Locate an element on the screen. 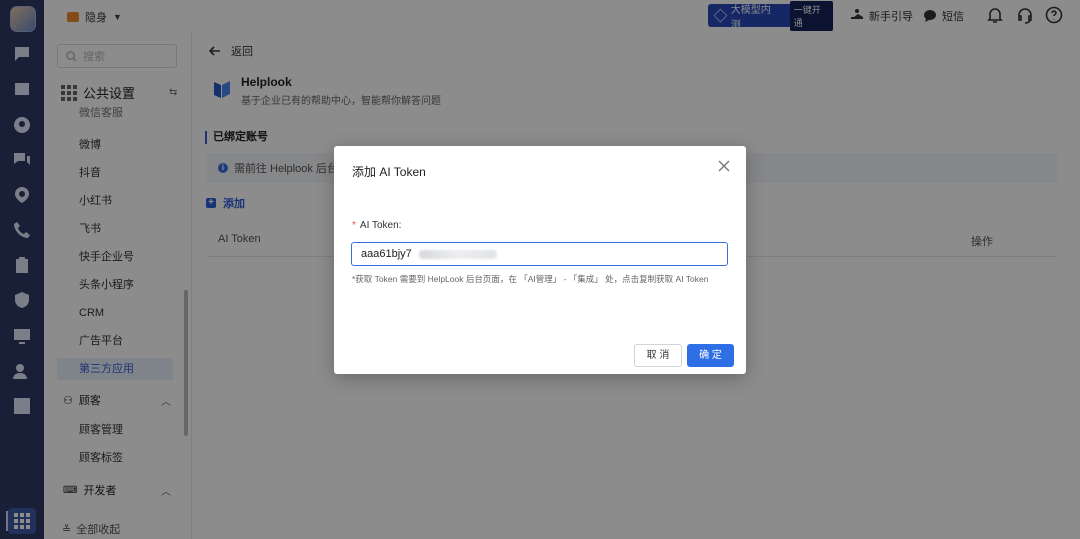 Image resolution: width=1080 pixels, height=539 pixels. token-label-text: AI Token: is located at coordinates (380, 225).